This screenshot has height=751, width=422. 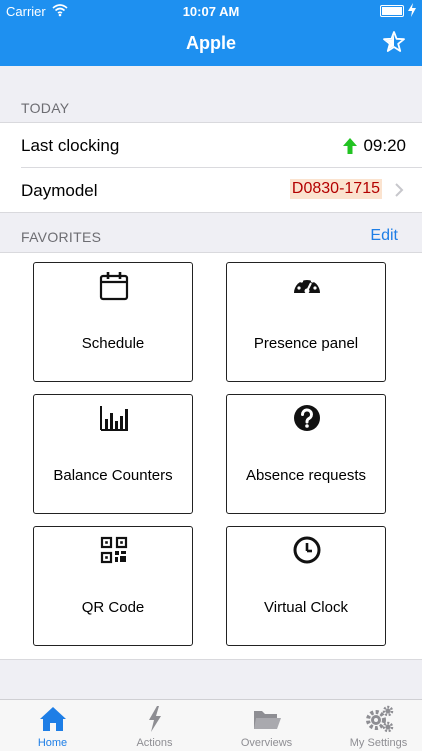 What do you see at coordinates (384, 236) in the screenshot?
I see `edit-favorites-button: Edit` at bounding box center [384, 236].